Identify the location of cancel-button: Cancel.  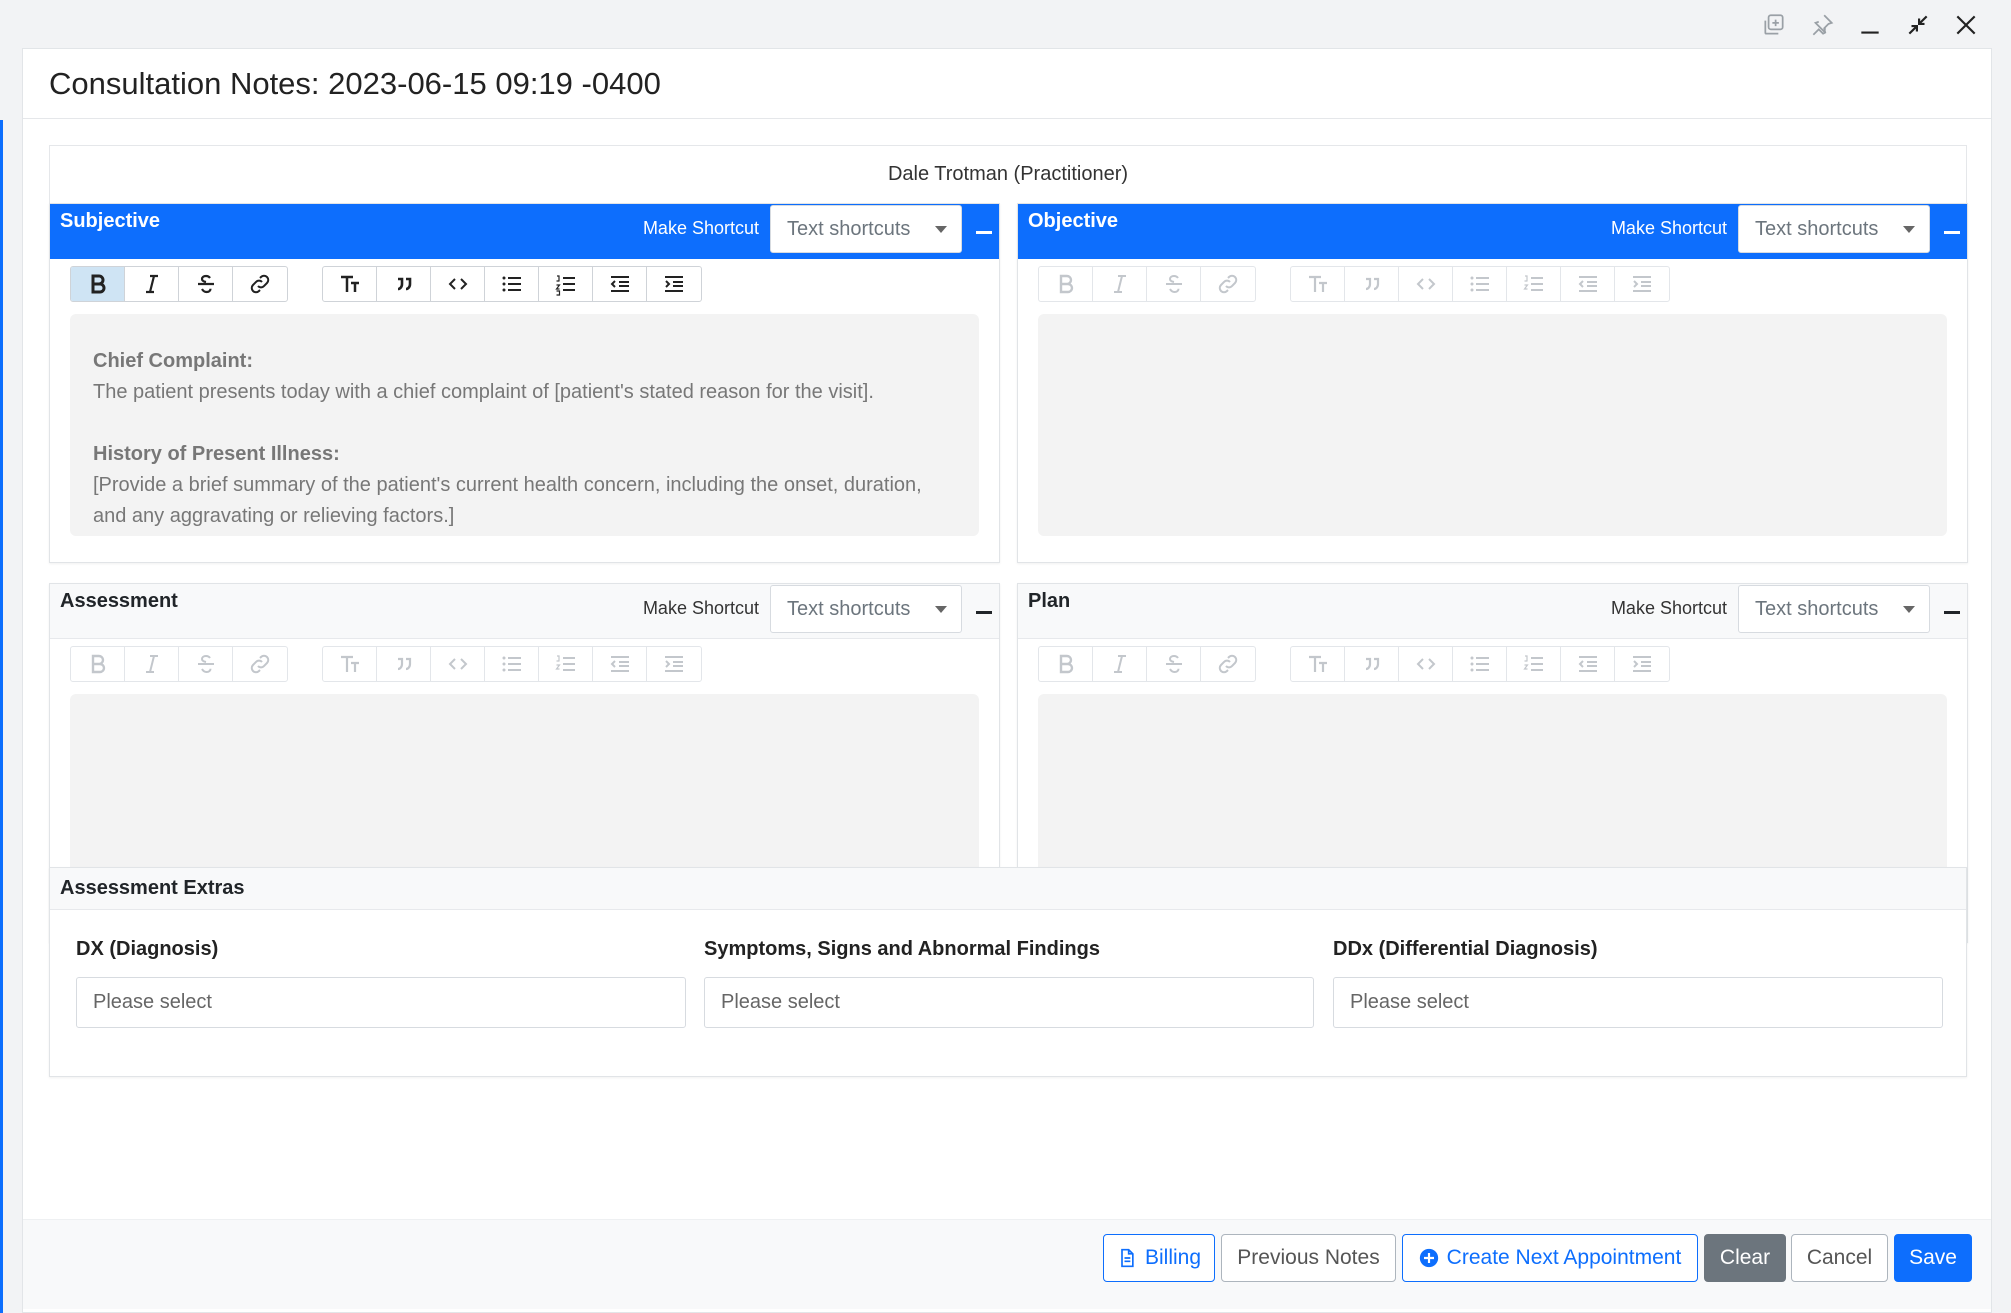
(1839, 1258).